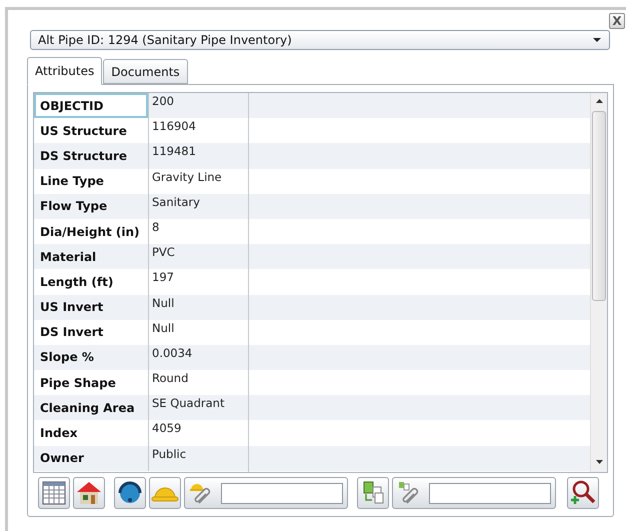 The width and height of the screenshot is (626, 531). Describe the element at coordinates (64, 71) in the screenshot. I see `tab: Attributes` at that location.